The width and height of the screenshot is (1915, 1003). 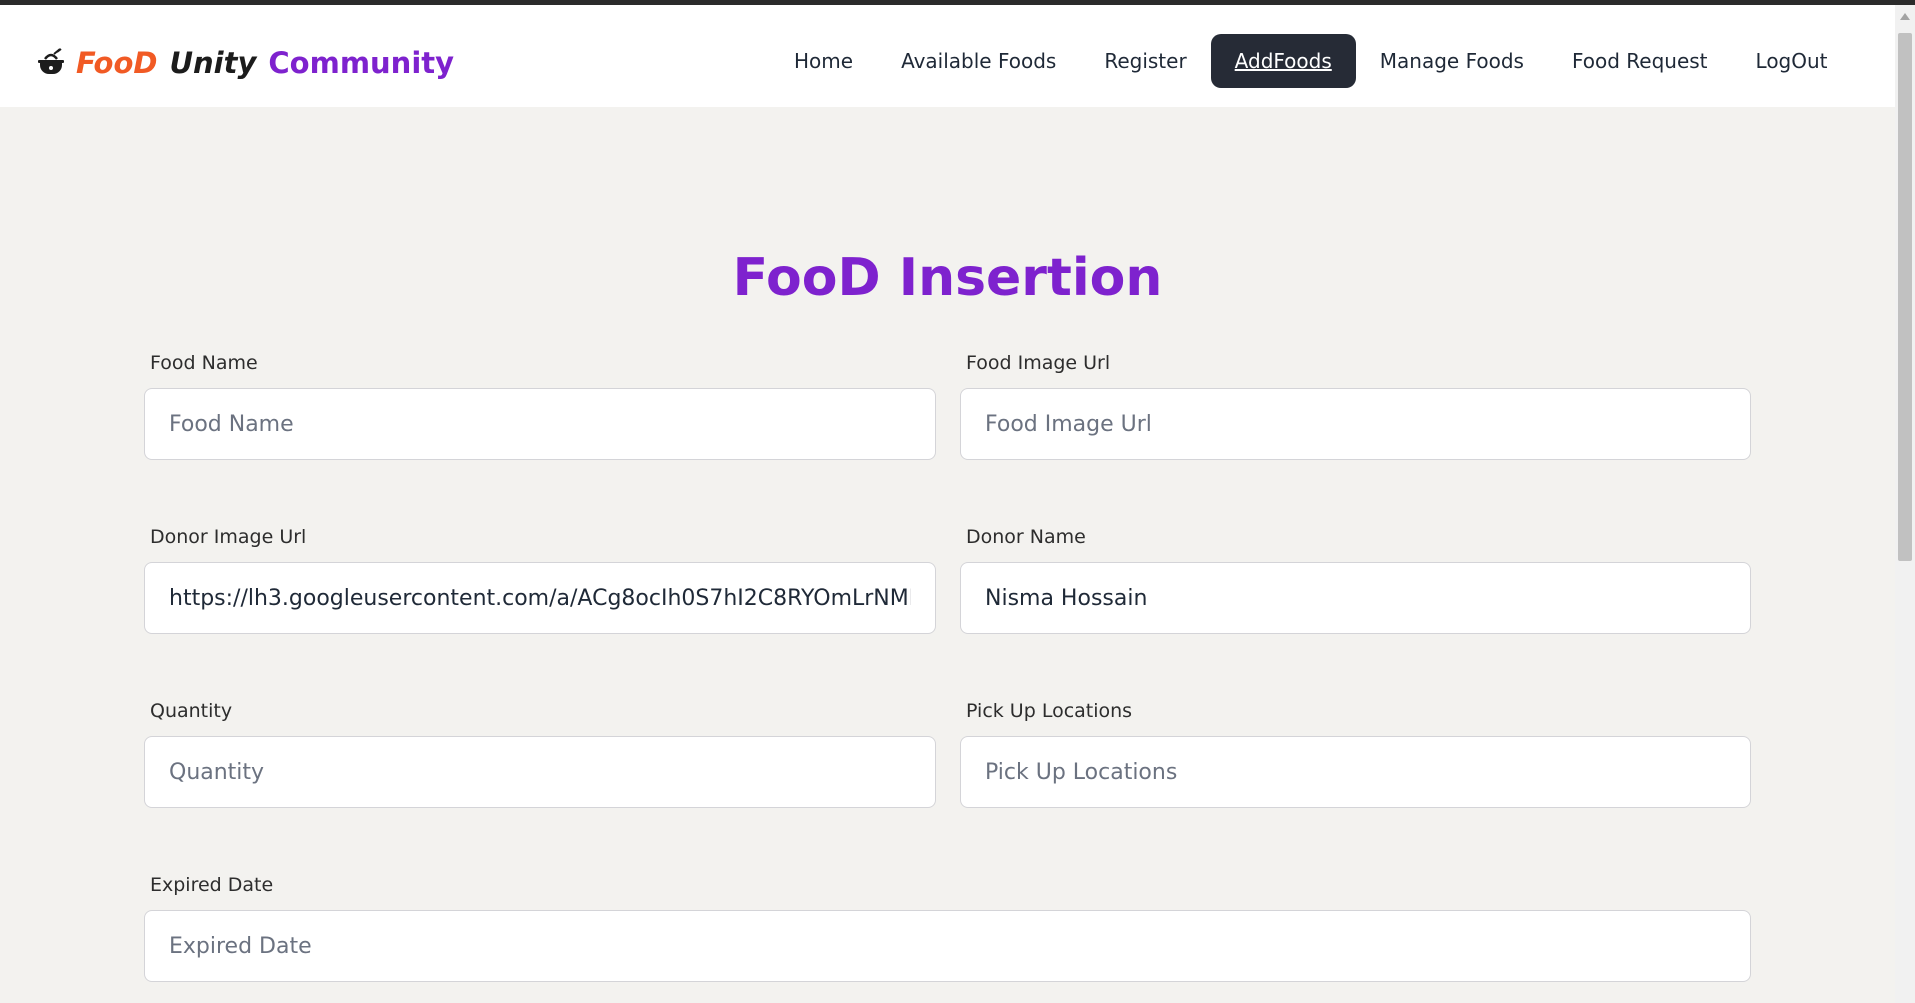 I want to click on donor-image-url-input, so click(x=540, y=598).